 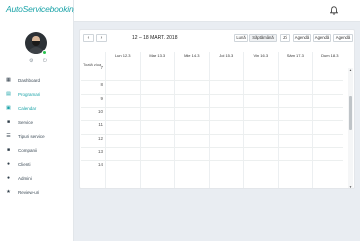 I want to click on sidebar-item-label: Programari, so click(x=29, y=94).